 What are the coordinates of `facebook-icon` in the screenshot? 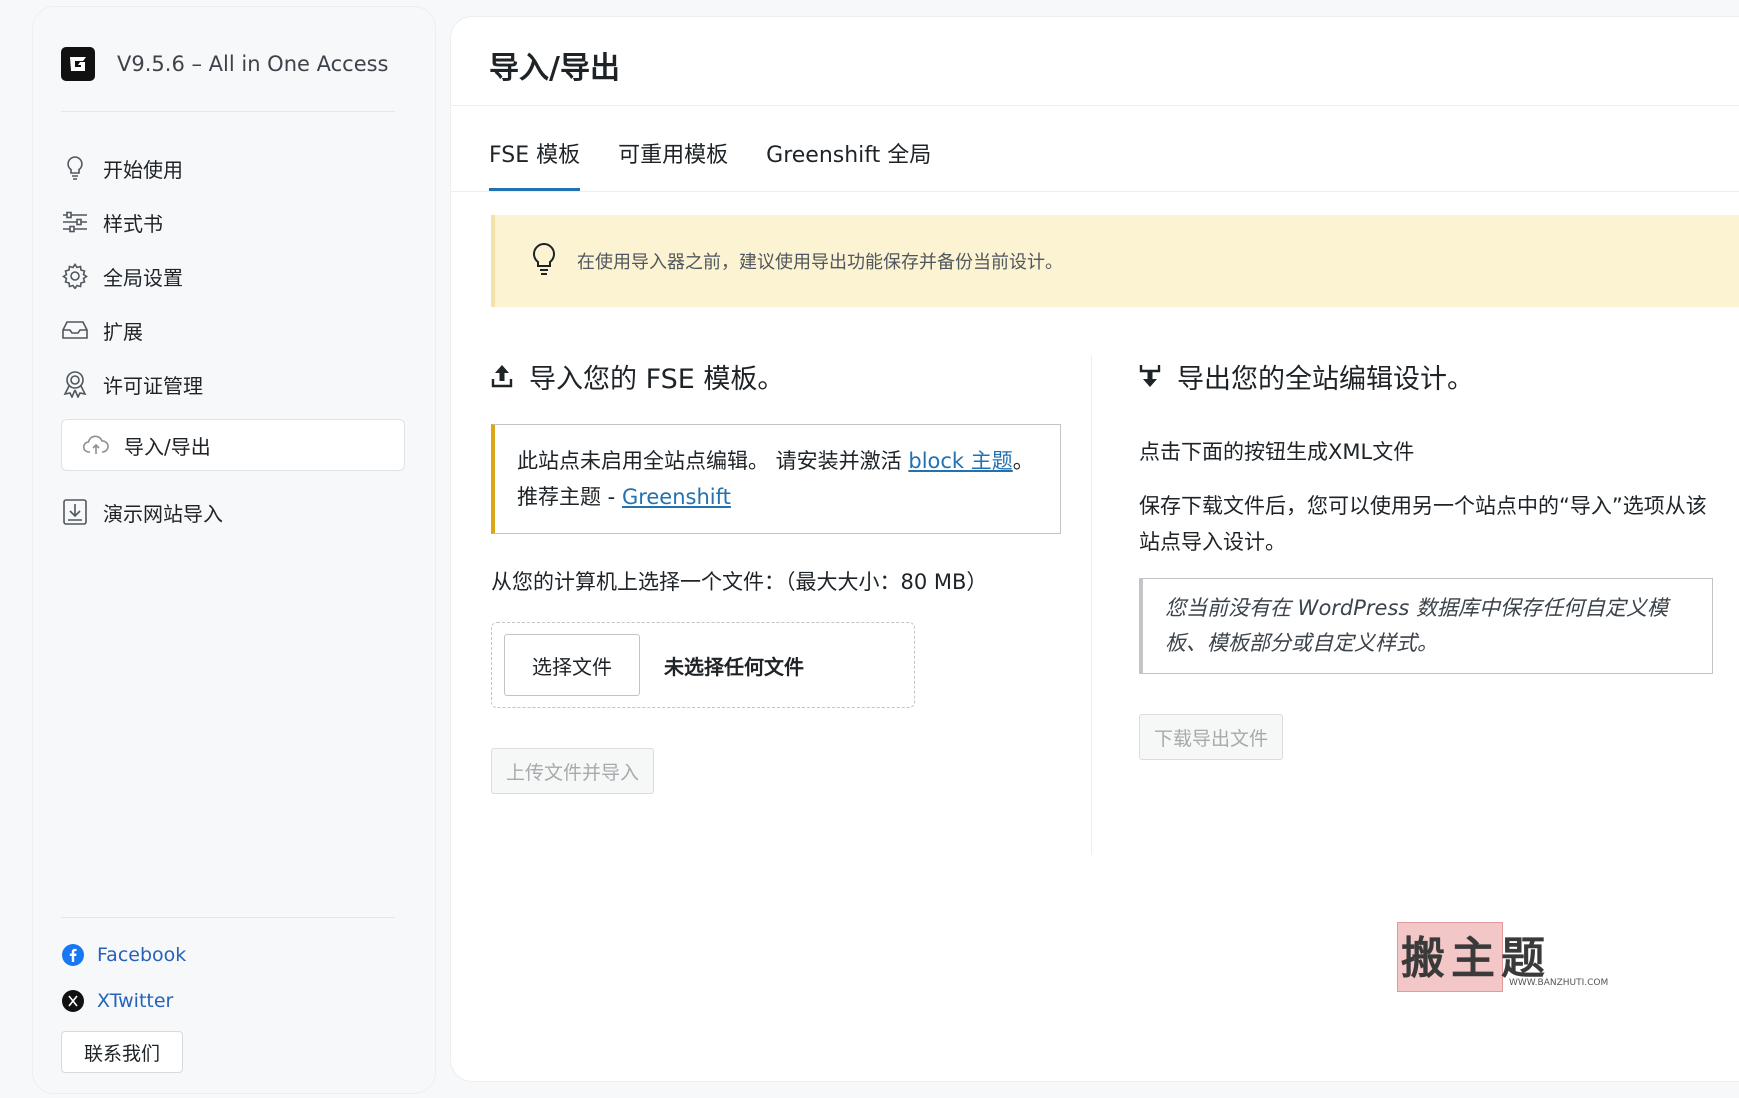 It's located at (73, 955).